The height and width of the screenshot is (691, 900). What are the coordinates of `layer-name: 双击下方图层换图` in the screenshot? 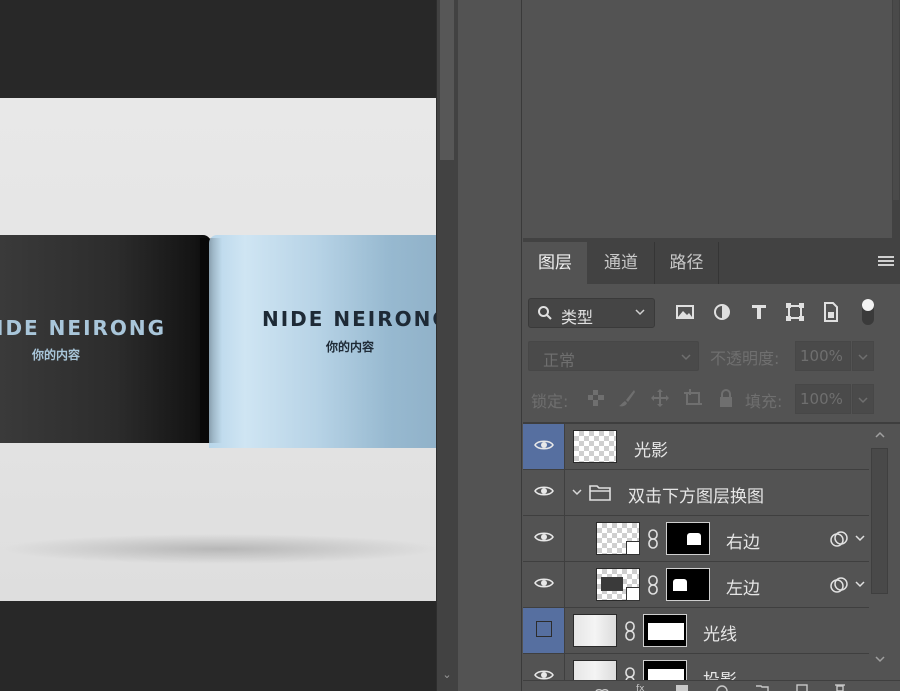 It's located at (696, 494).